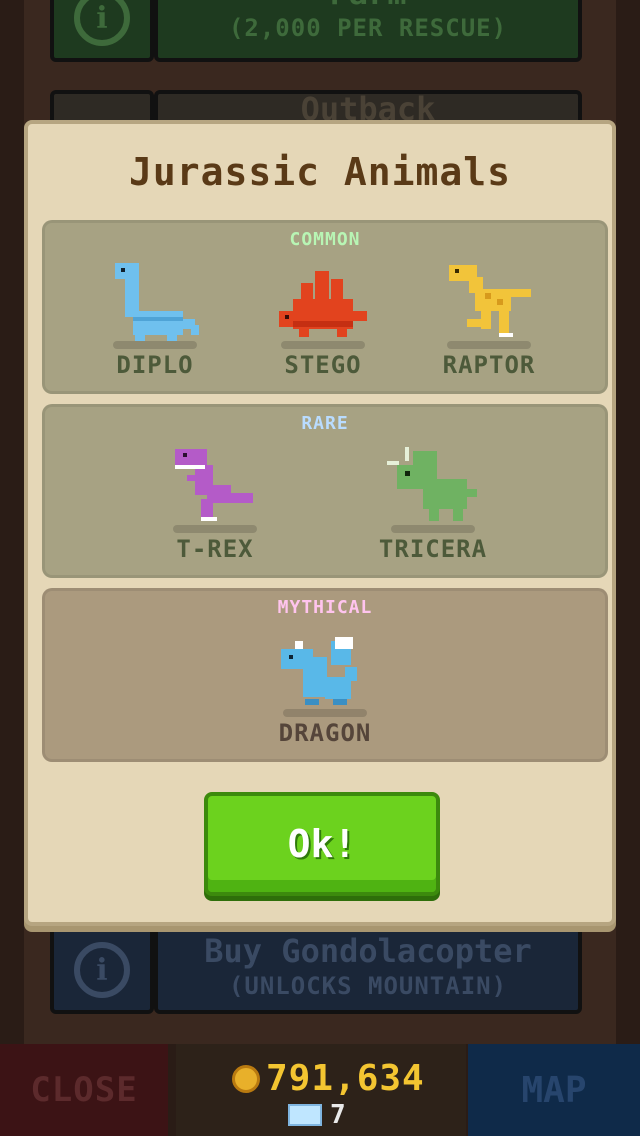 This screenshot has width=640, height=1136. What do you see at coordinates (319, 671) in the screenshot?
I see `dragon-sprite-icon` at bounding box center [319, 671].